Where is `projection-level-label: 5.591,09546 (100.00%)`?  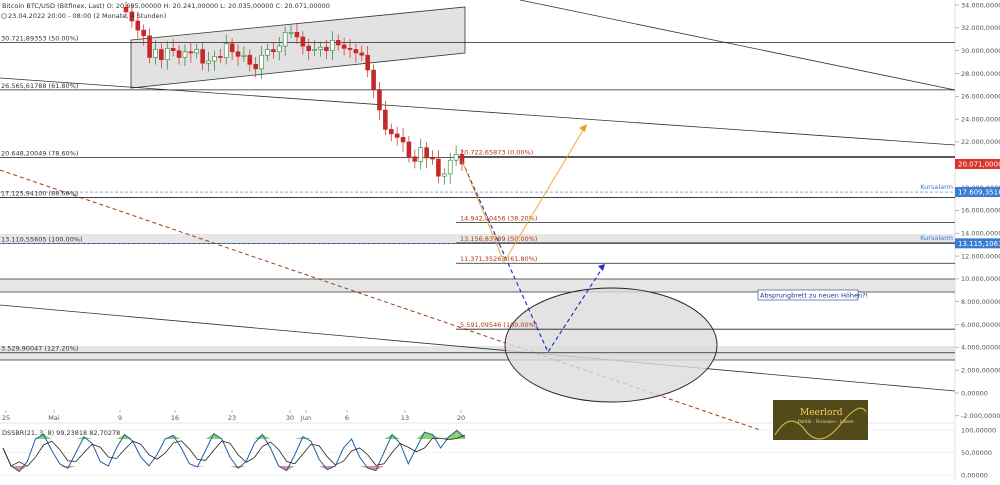
projection-level-label: 5.591,09546 (100.00%) is located at coordinates (498, 325).